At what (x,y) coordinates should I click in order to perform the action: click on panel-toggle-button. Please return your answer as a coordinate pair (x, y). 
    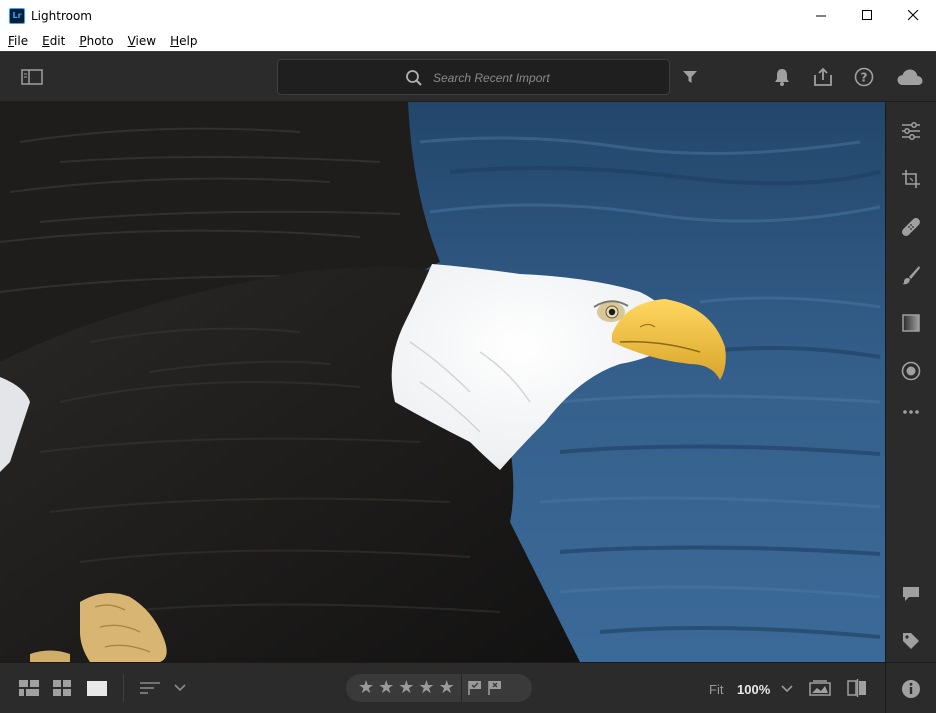
    Looking at the image, I should click on (32, 77).